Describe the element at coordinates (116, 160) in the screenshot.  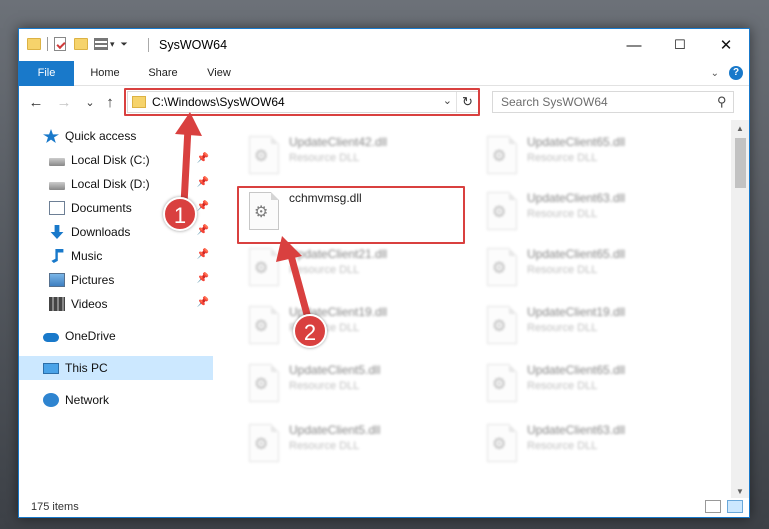
I see `sidebar-item-local-disk-c: Local Disk (C:) 📌` at that location.